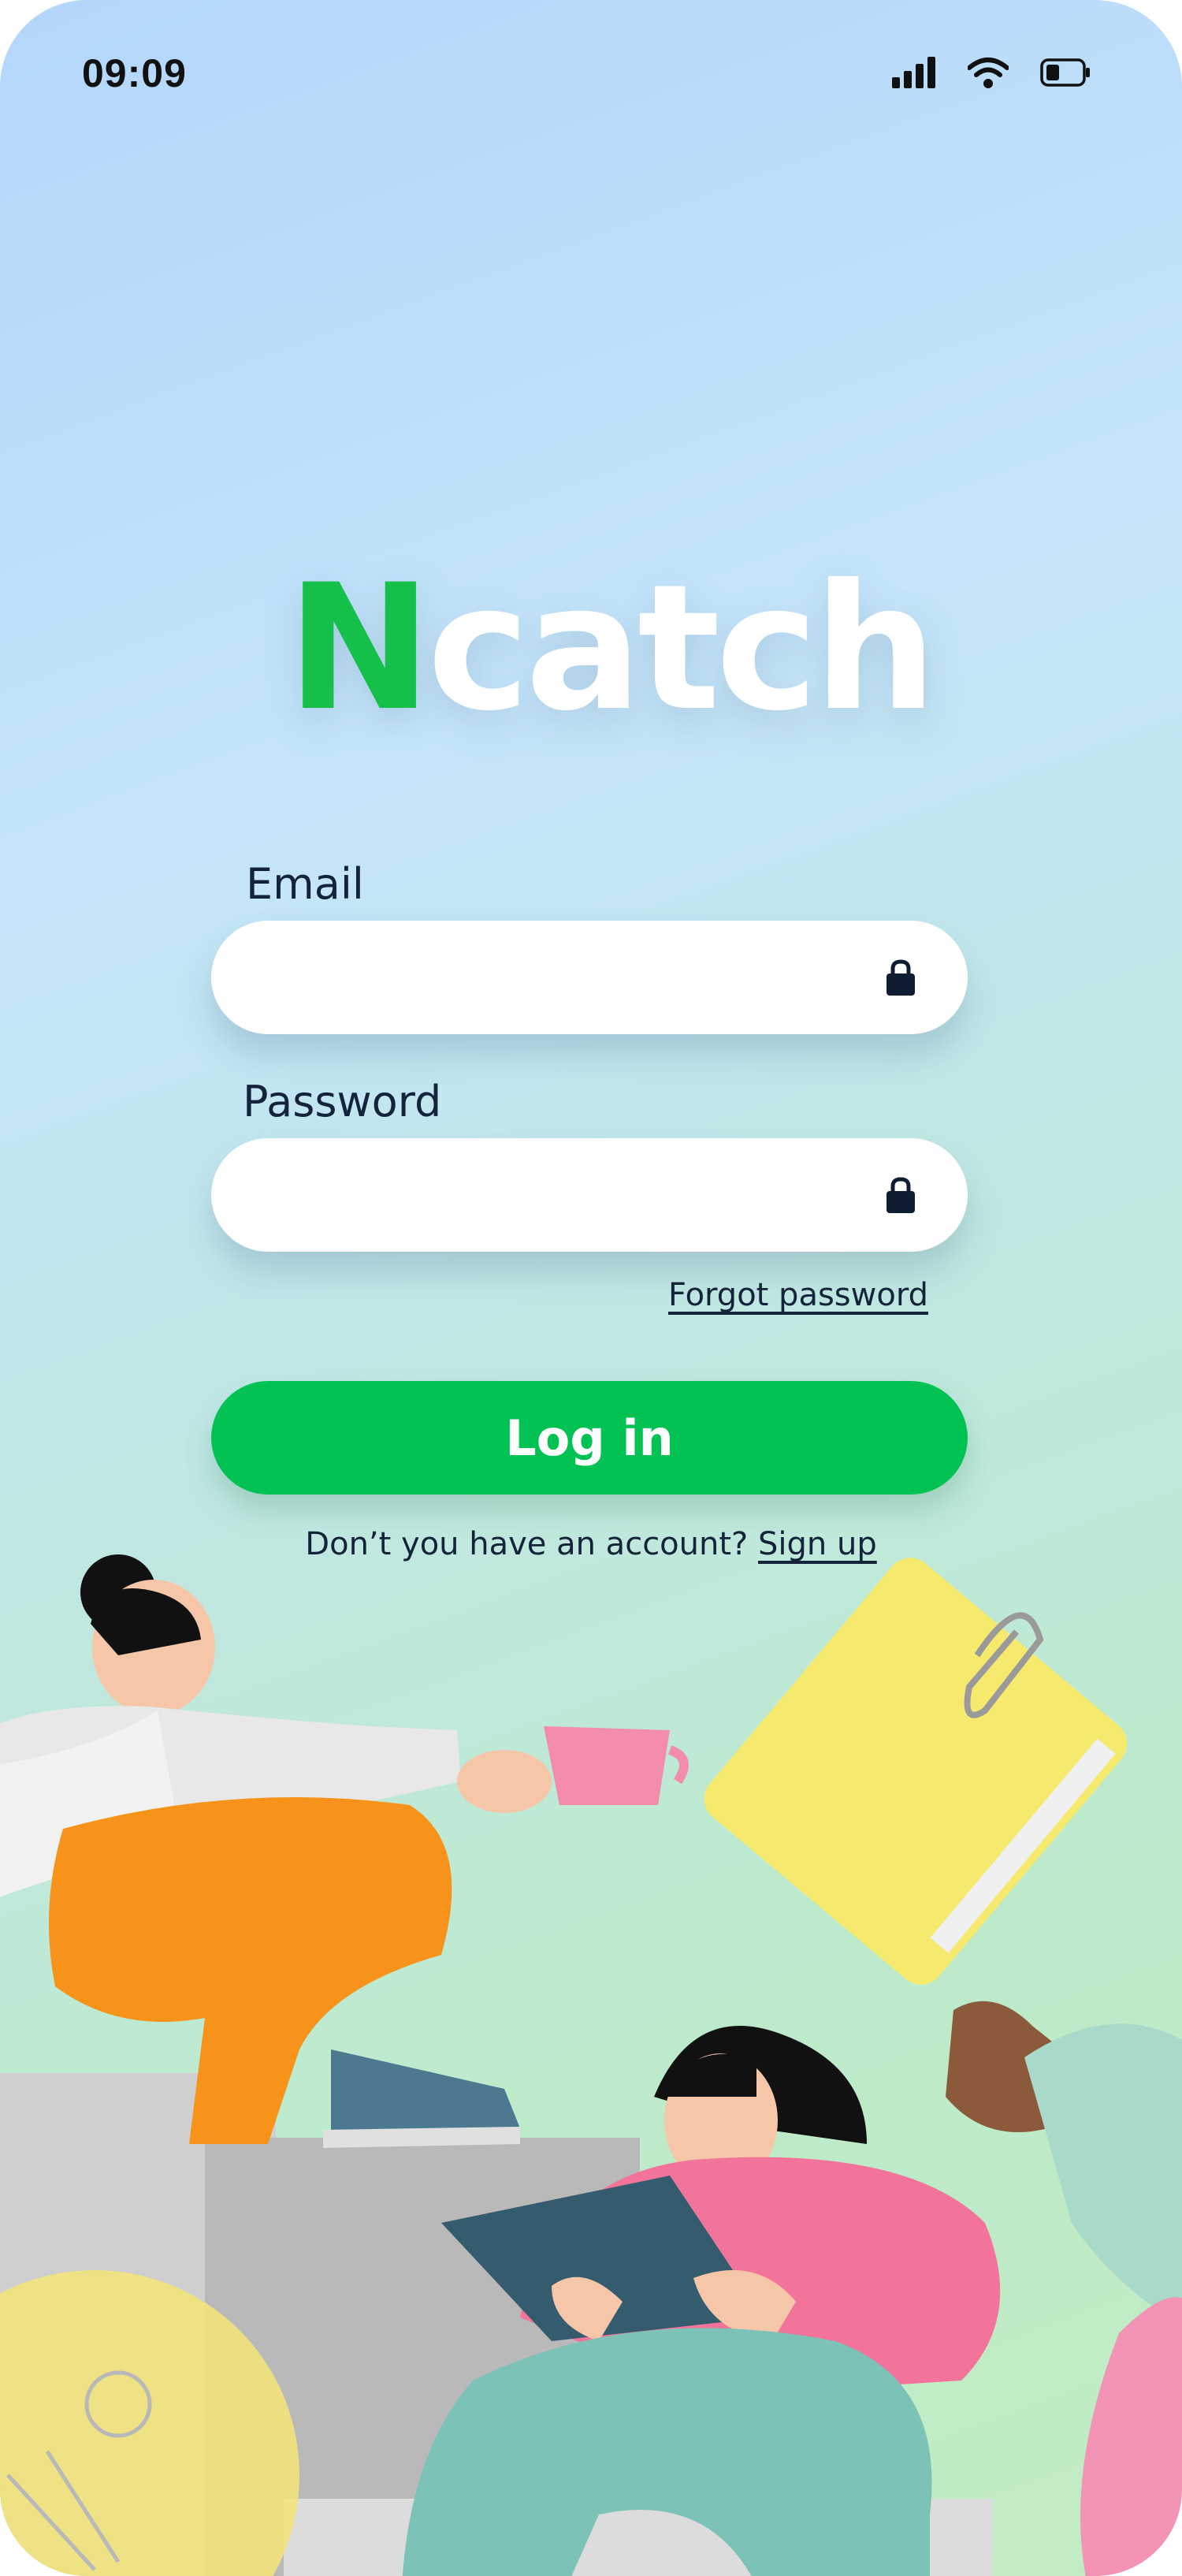 This screenshot has height=2576, width=1182. I want to click on logo-part-catch: catch, so click(682, 648).